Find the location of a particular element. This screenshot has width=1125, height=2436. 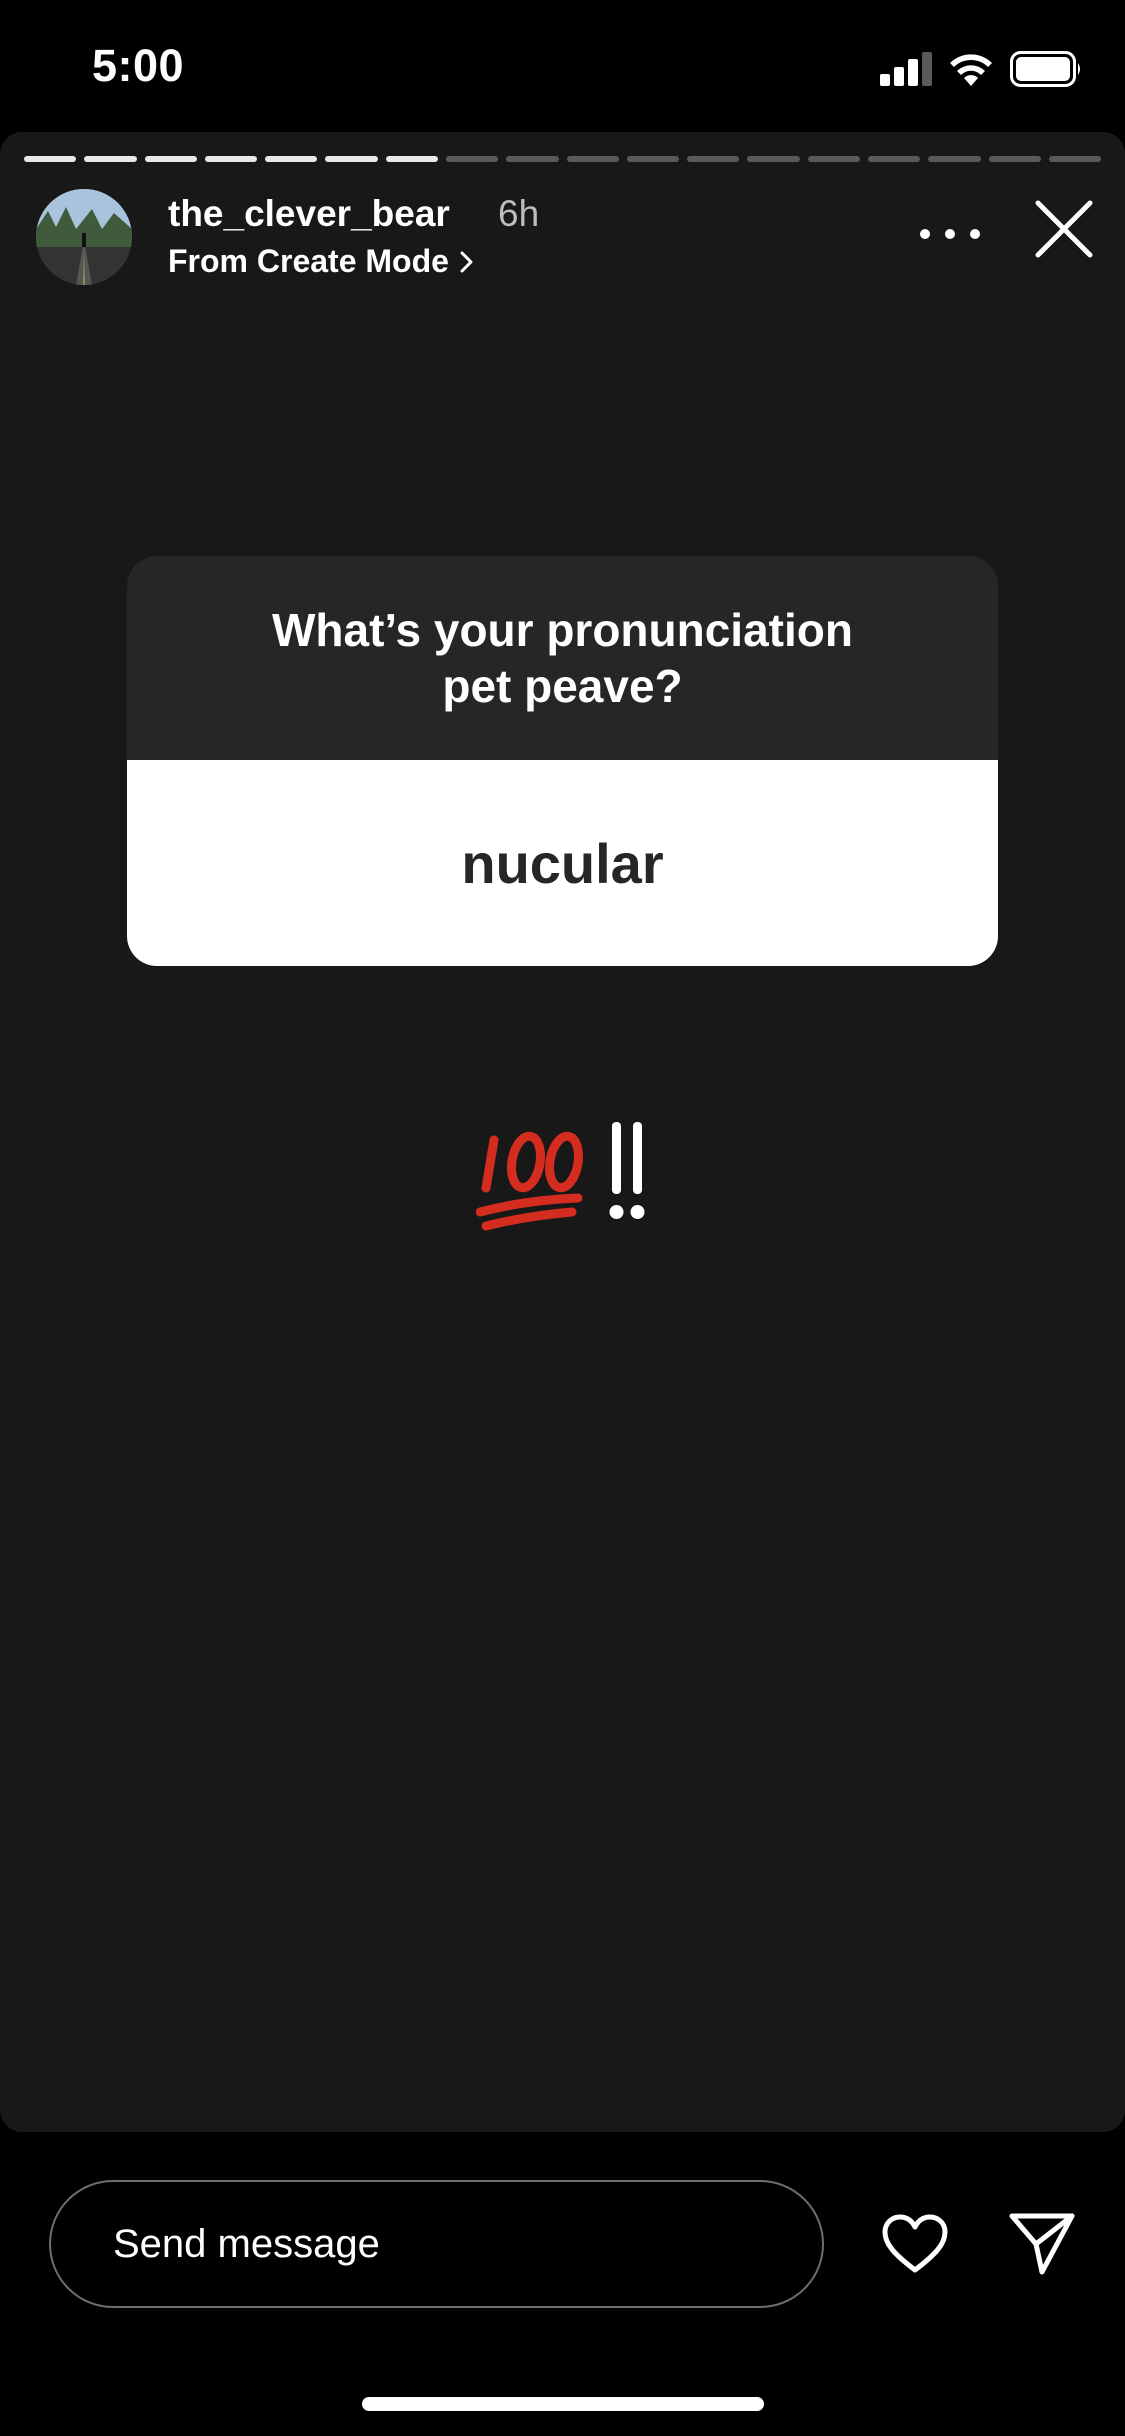

heart-icon is located at coordinates (915, 2244).